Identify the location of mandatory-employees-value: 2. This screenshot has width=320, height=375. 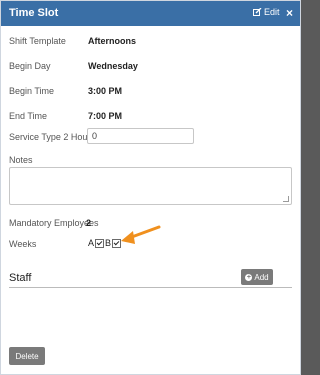
(89, 223).